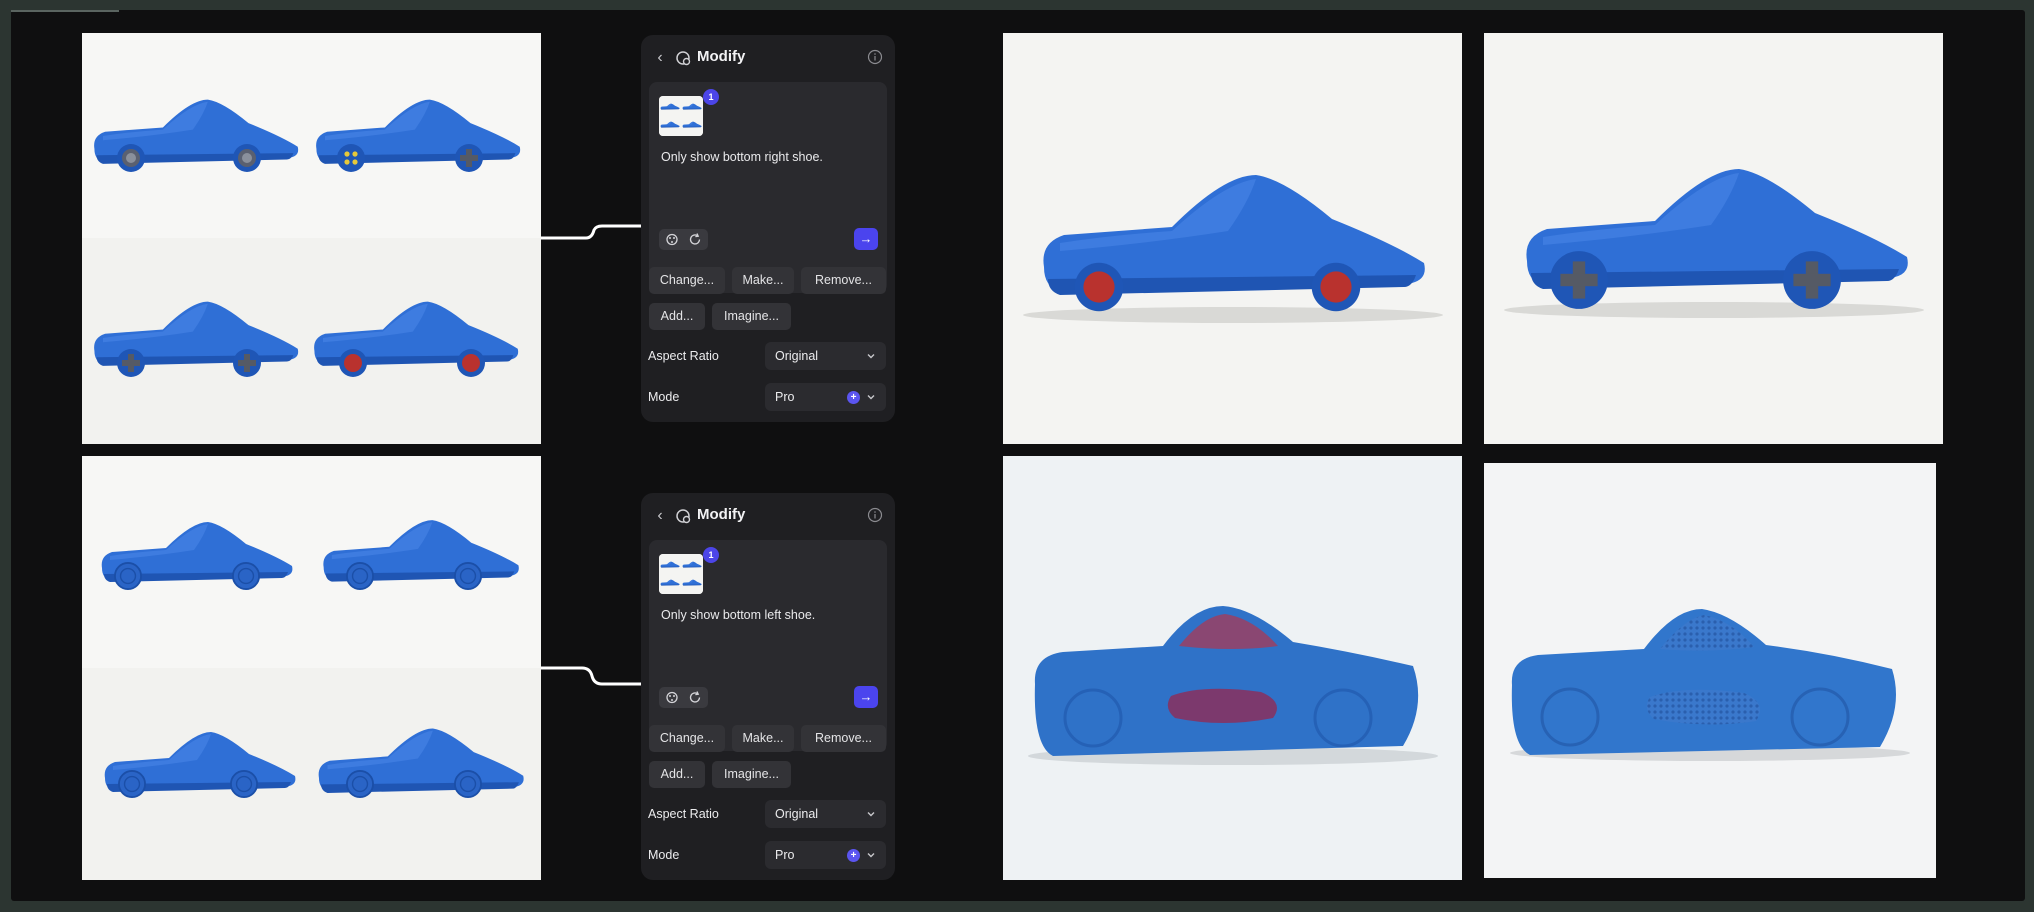 This screenshot has width=2034, height=912. Describe the element at coordinates (65, 11) in the screenshot. I see `top-indicator` at that location.